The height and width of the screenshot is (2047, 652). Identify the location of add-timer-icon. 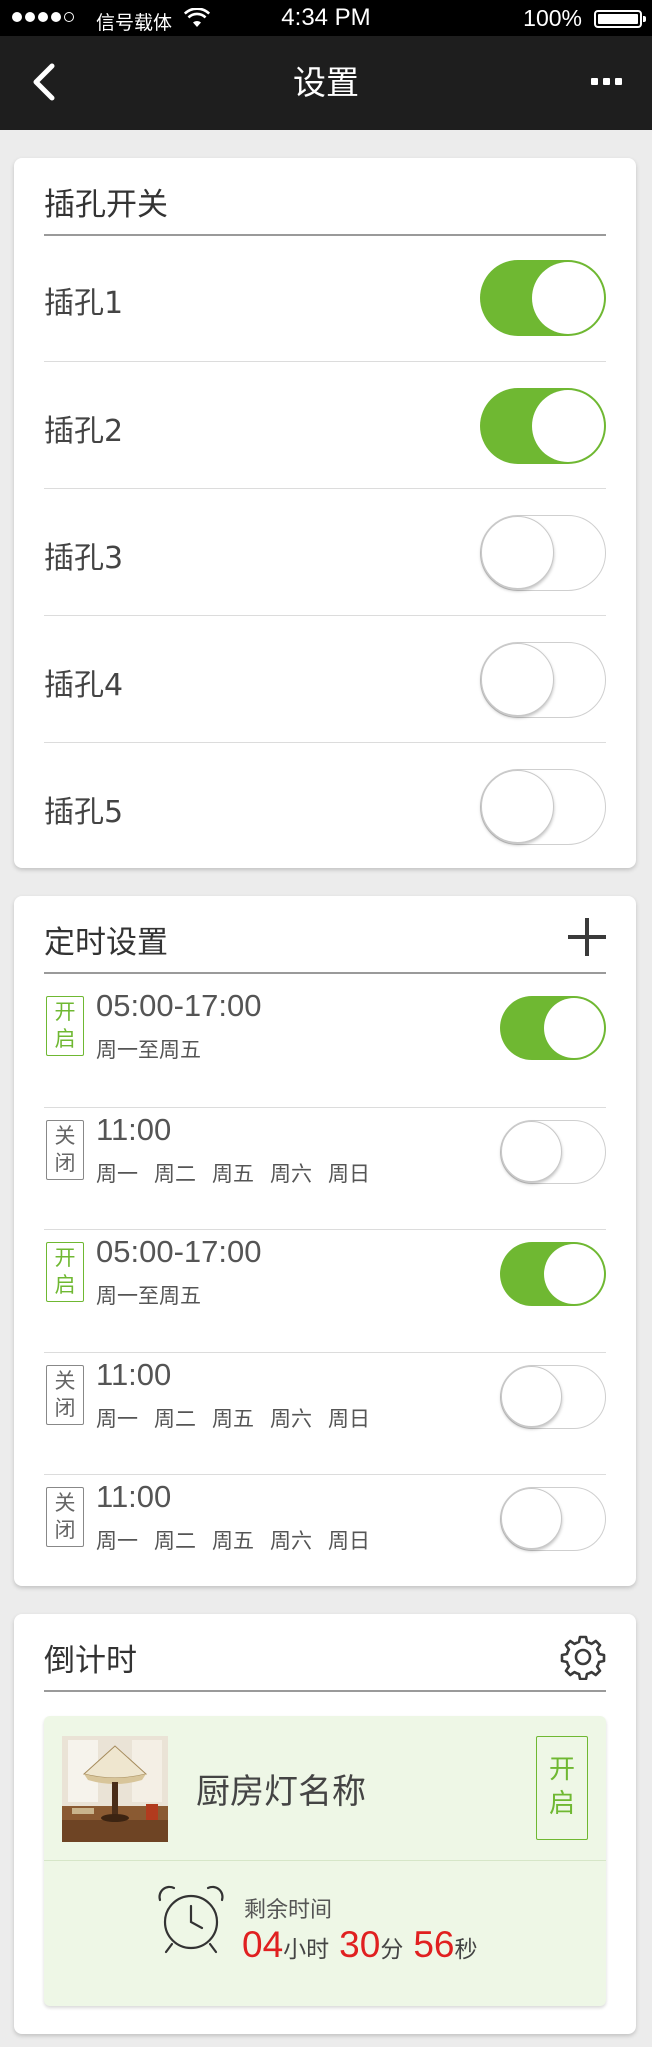
(587, 937).